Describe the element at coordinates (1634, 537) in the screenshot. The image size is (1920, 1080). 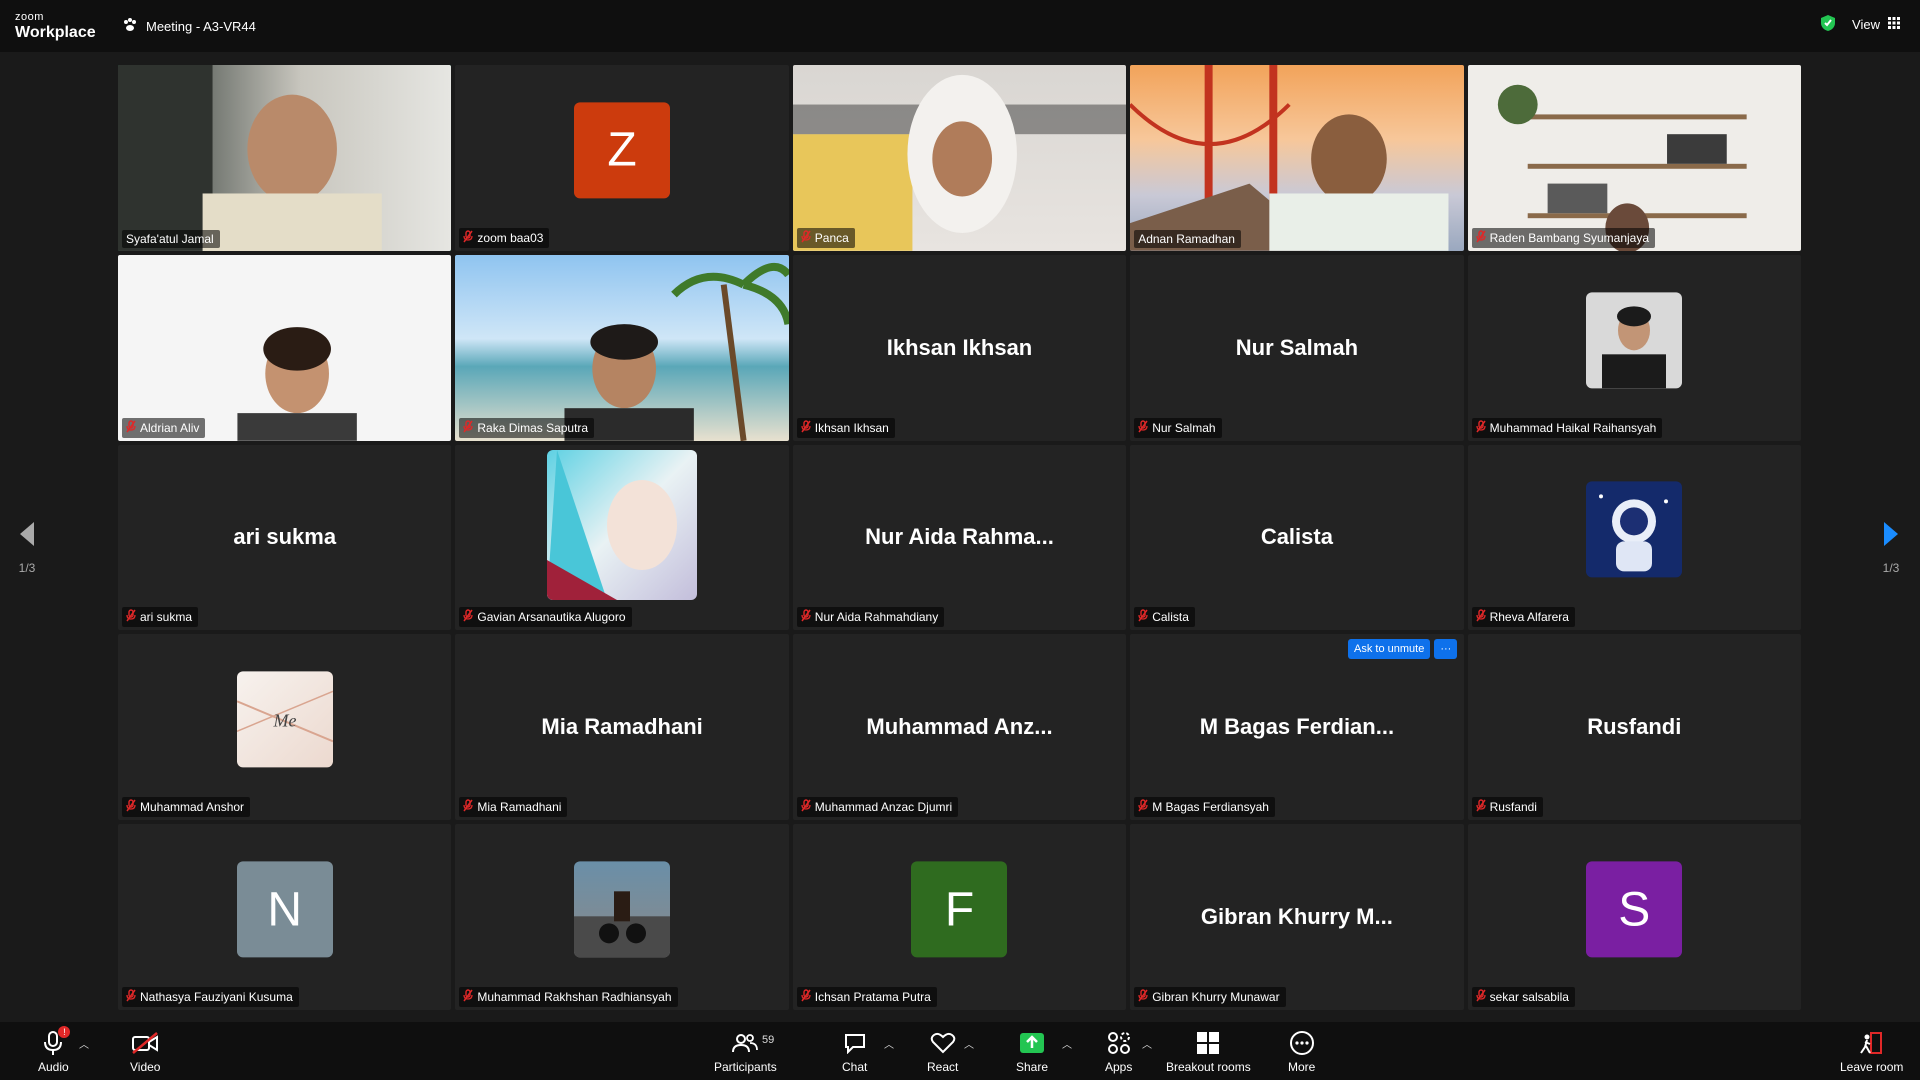
I see `participant-tile: Rheva Alfarera` at that location.